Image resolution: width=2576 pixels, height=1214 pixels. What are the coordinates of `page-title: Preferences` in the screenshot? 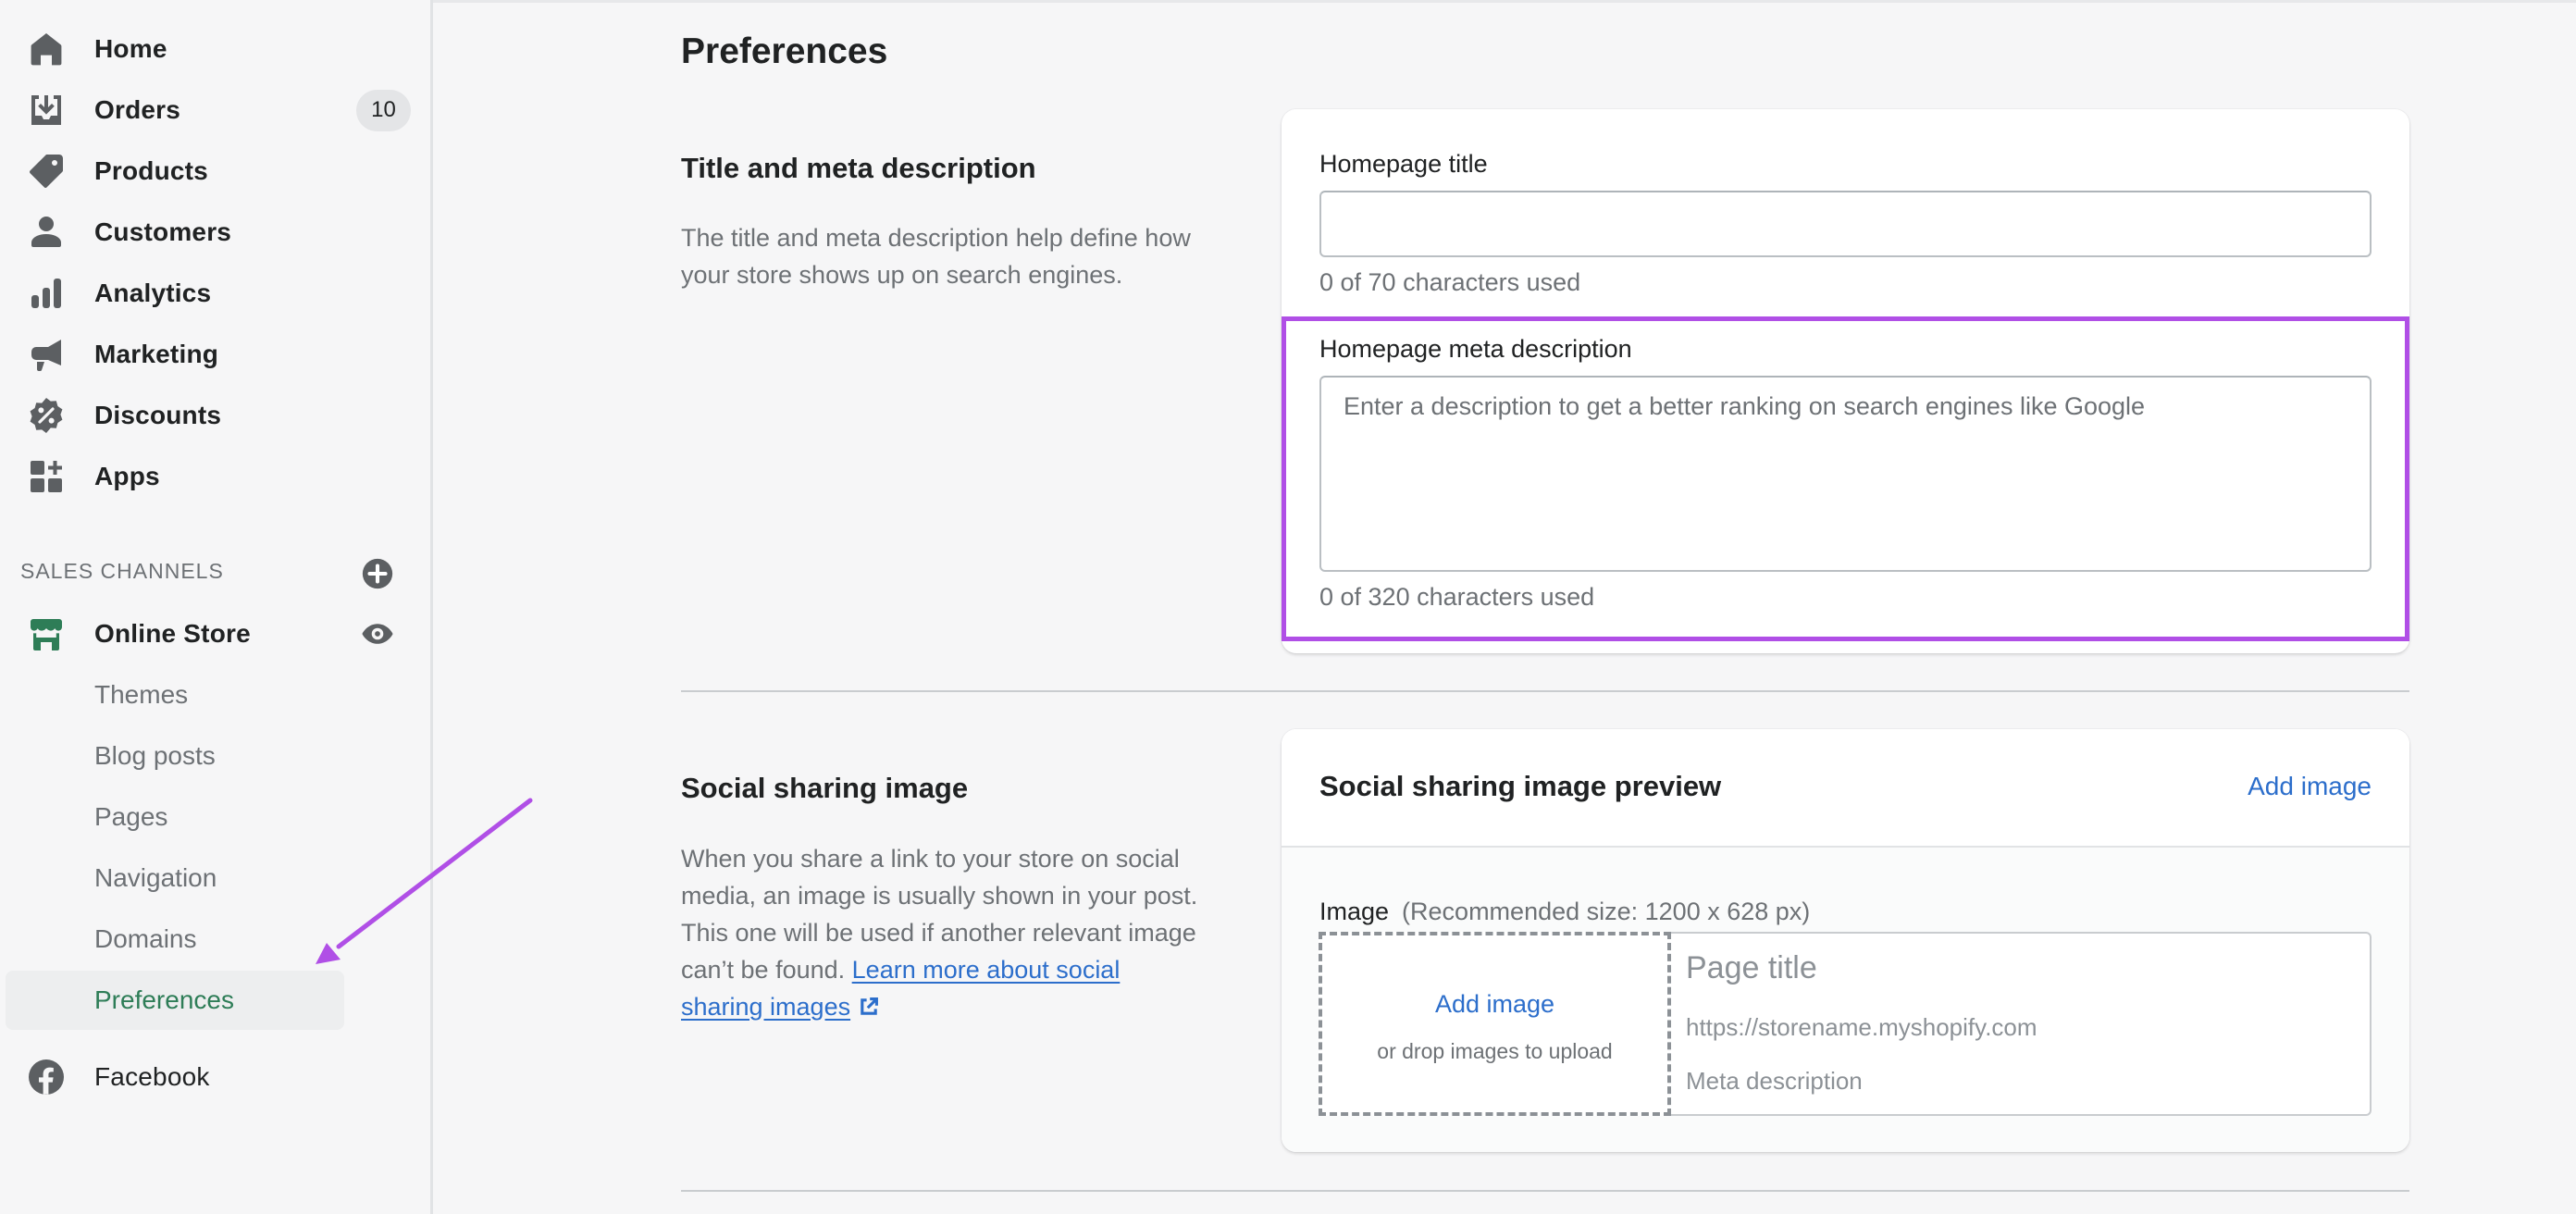 It's located at (784, 51).